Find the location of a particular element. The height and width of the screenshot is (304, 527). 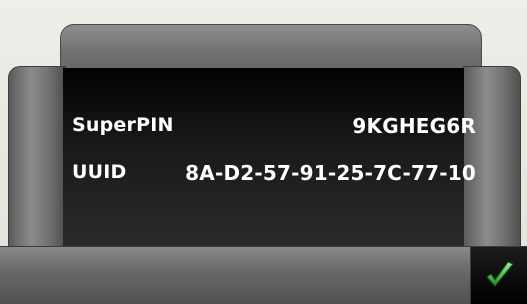

checkmark-icon is located at coordinates (499, 273).